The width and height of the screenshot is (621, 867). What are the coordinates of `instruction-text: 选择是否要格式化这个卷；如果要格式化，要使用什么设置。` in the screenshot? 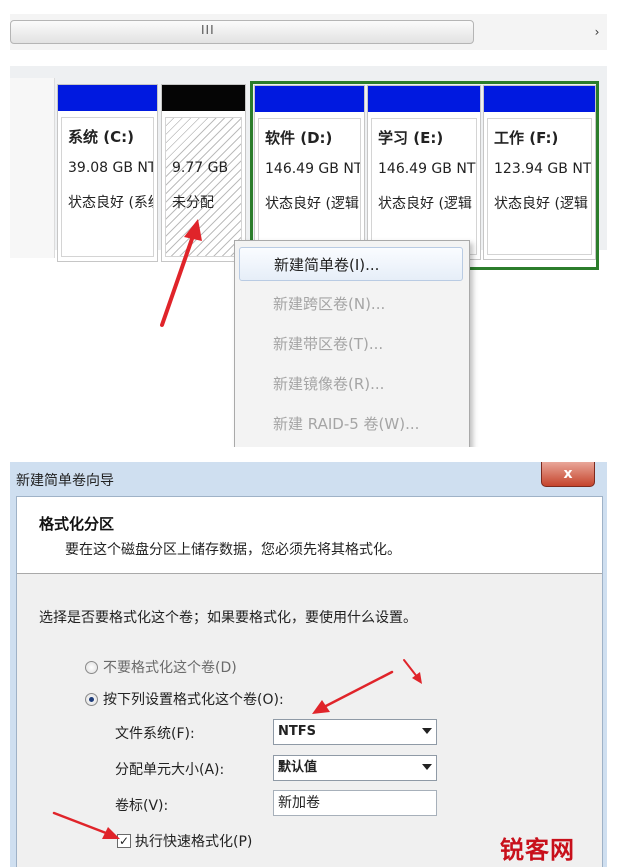 It's located at (228, 618).